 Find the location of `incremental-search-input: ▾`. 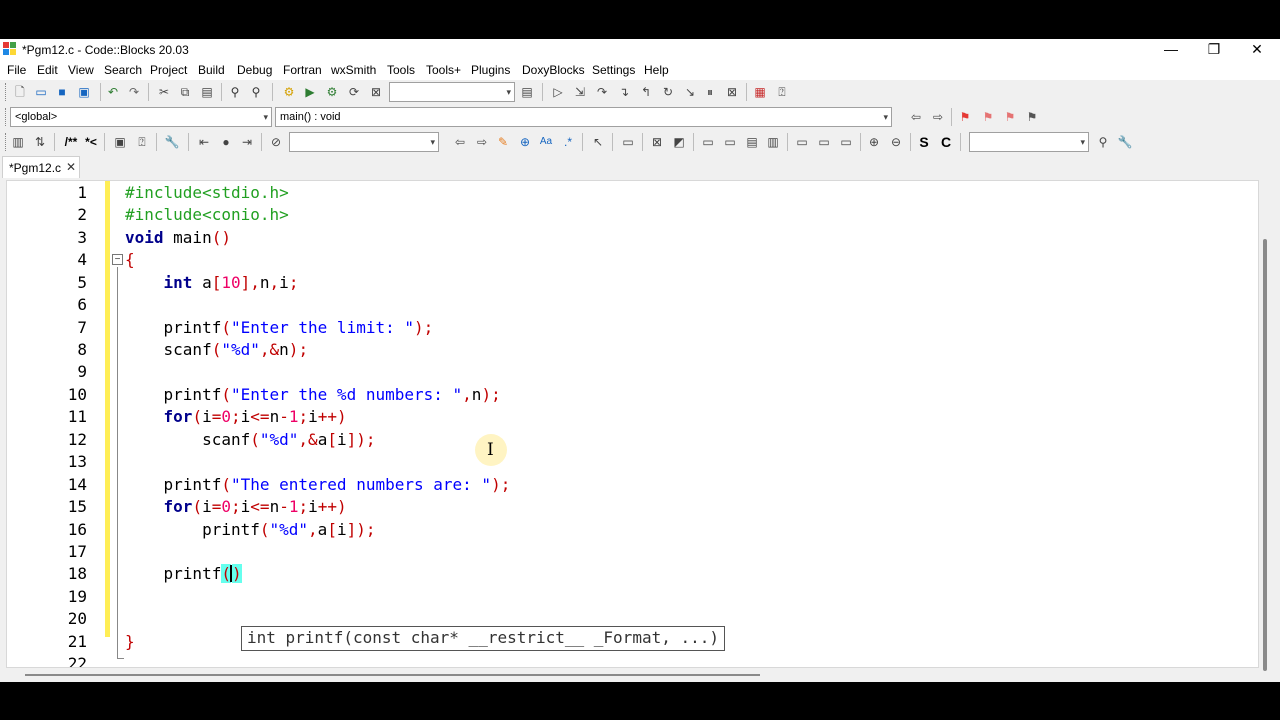

incremental-search-input: ▾ is located at coordinates (364, 142).